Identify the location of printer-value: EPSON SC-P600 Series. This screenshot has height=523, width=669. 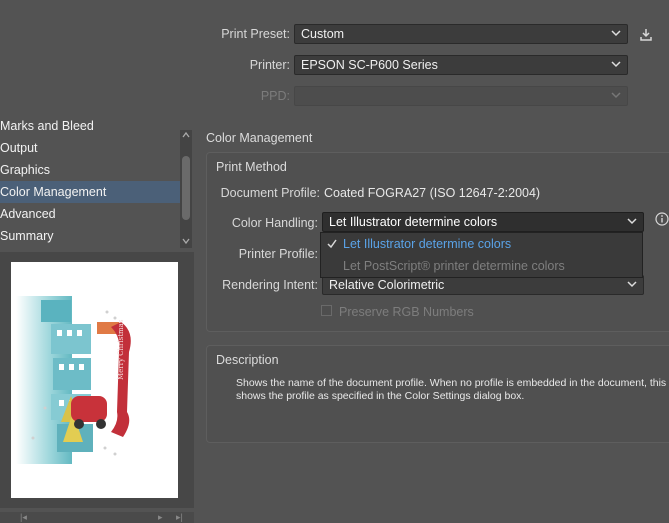
(369, 65).